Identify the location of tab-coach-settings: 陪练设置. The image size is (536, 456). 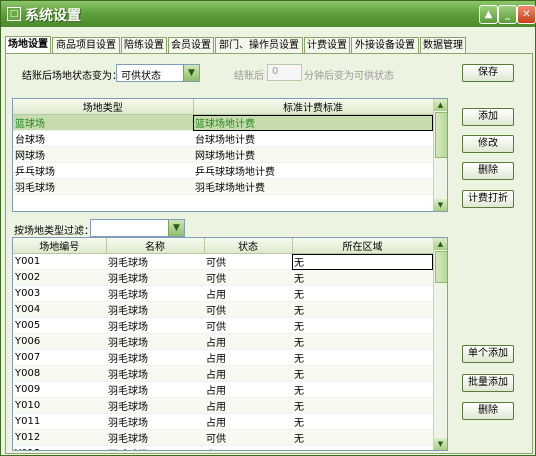
(144, 45).